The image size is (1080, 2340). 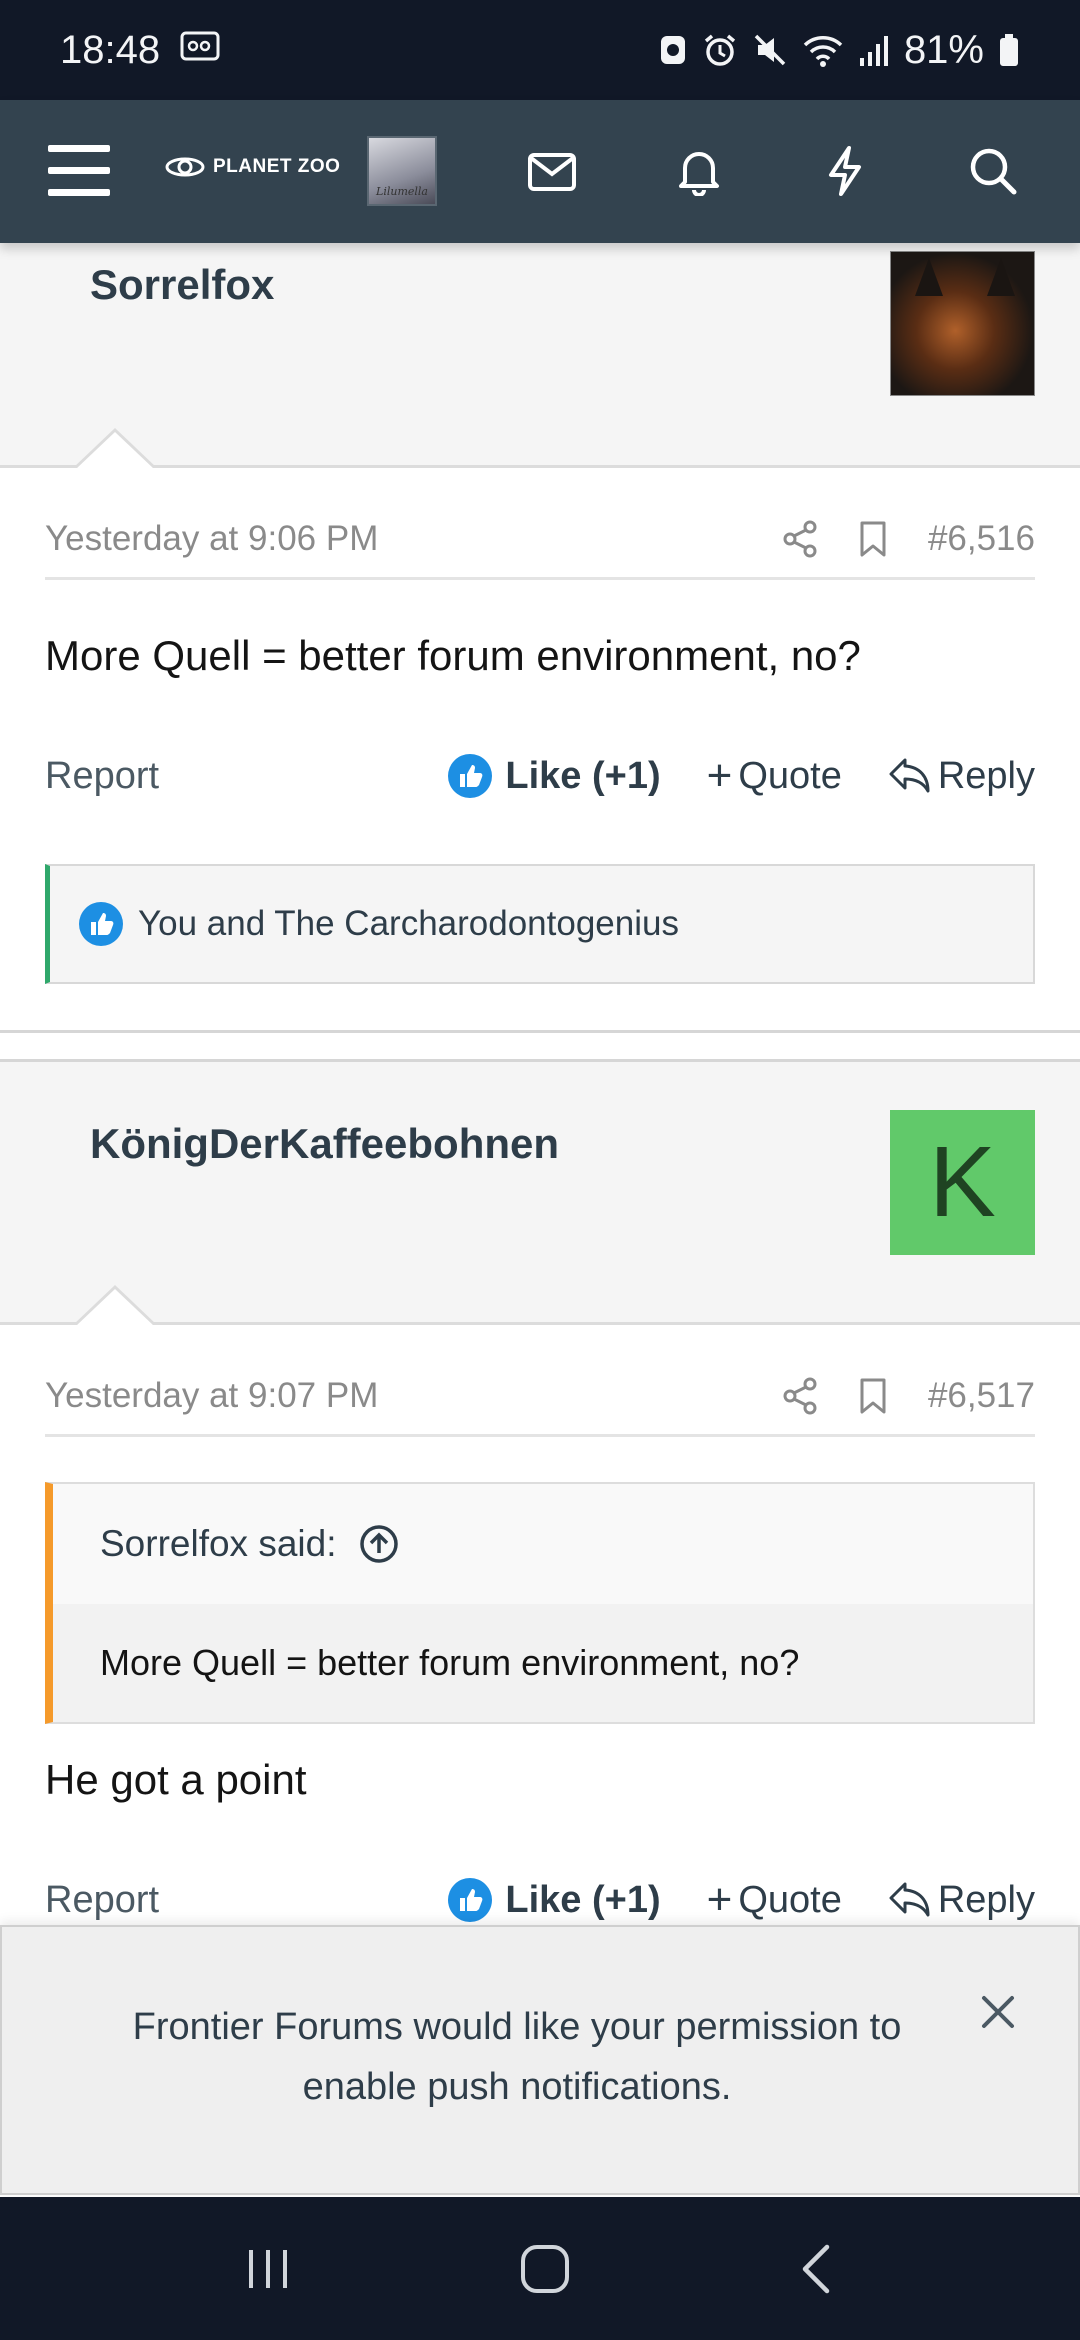 I want to click on planet-zoo-logo: PLANET ZOO, so click(x=252, y=167).